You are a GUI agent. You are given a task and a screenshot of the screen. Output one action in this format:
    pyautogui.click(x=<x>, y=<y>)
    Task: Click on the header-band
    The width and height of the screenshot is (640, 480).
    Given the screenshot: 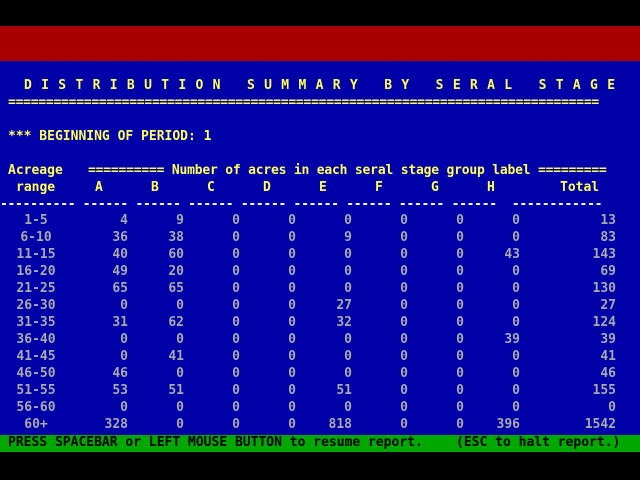 What is the action you would take?
    pyautogui.click(x=320, y=43)
    